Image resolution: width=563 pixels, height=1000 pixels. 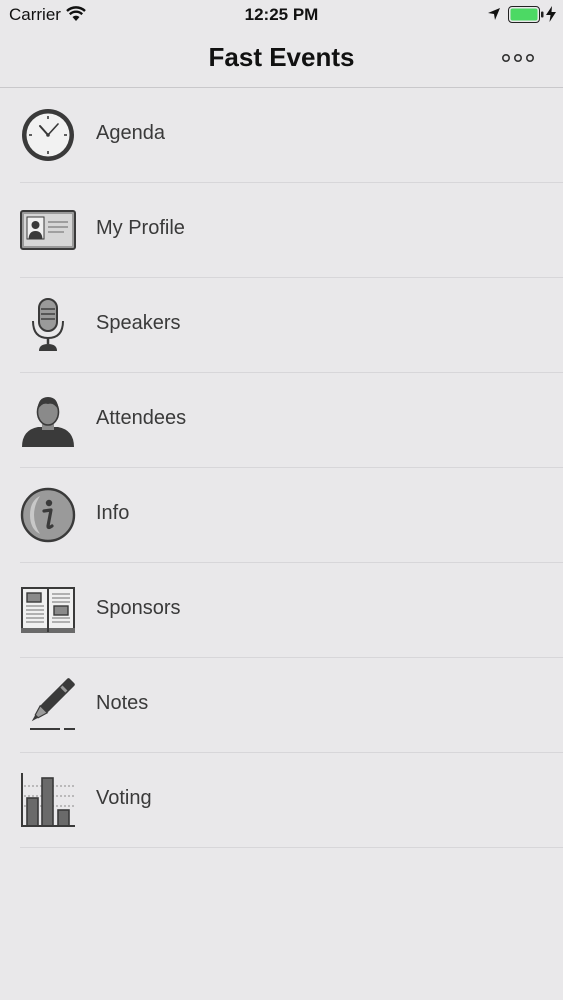 What do you see at coordinates (291, 420) in the screenshot?
I see `menu-item-attendees: Attendees` at bounding box center [291, 420].